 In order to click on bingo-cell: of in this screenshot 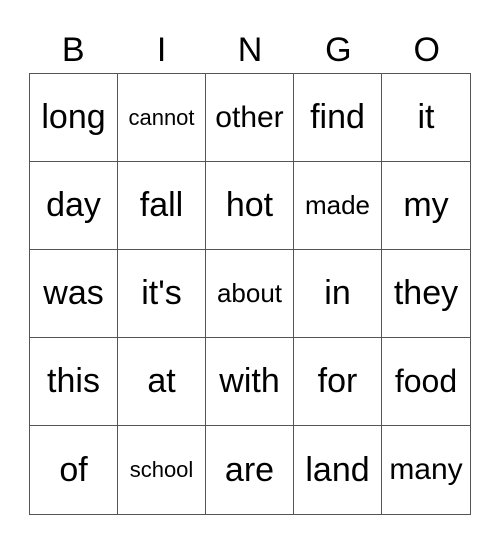, I will do `click(74, 470)`.